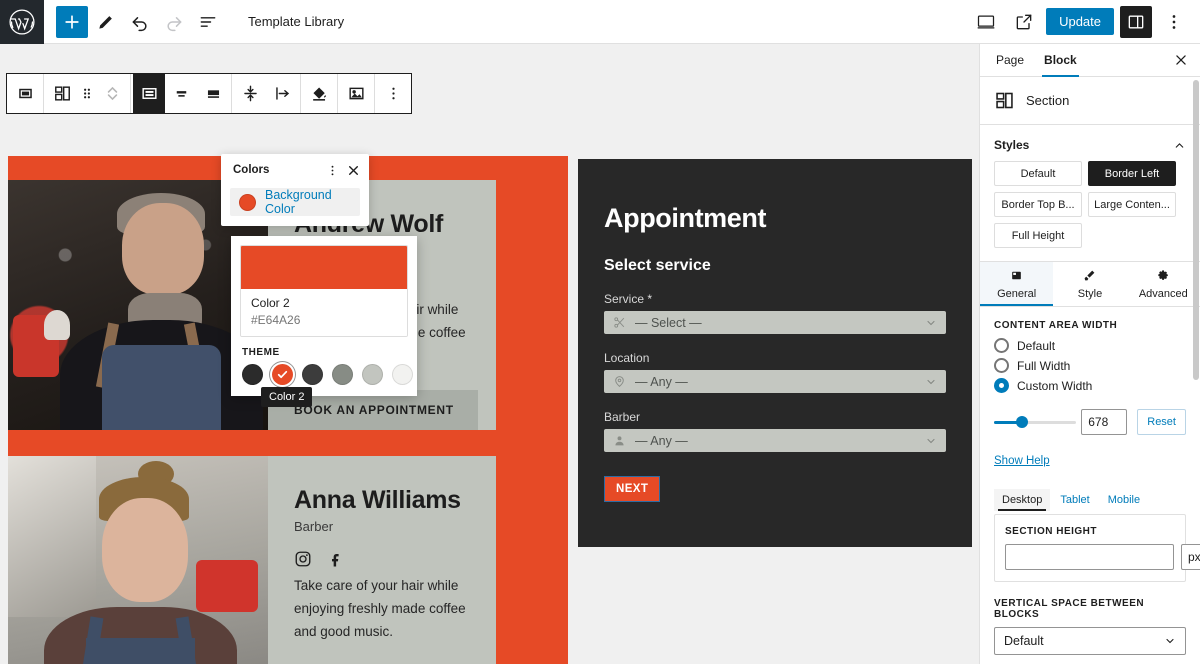  What do you see at coordinates (295, 170) in the screenshot?
I see `colors-popover-header: Colors` at bounding box center [295, 170].